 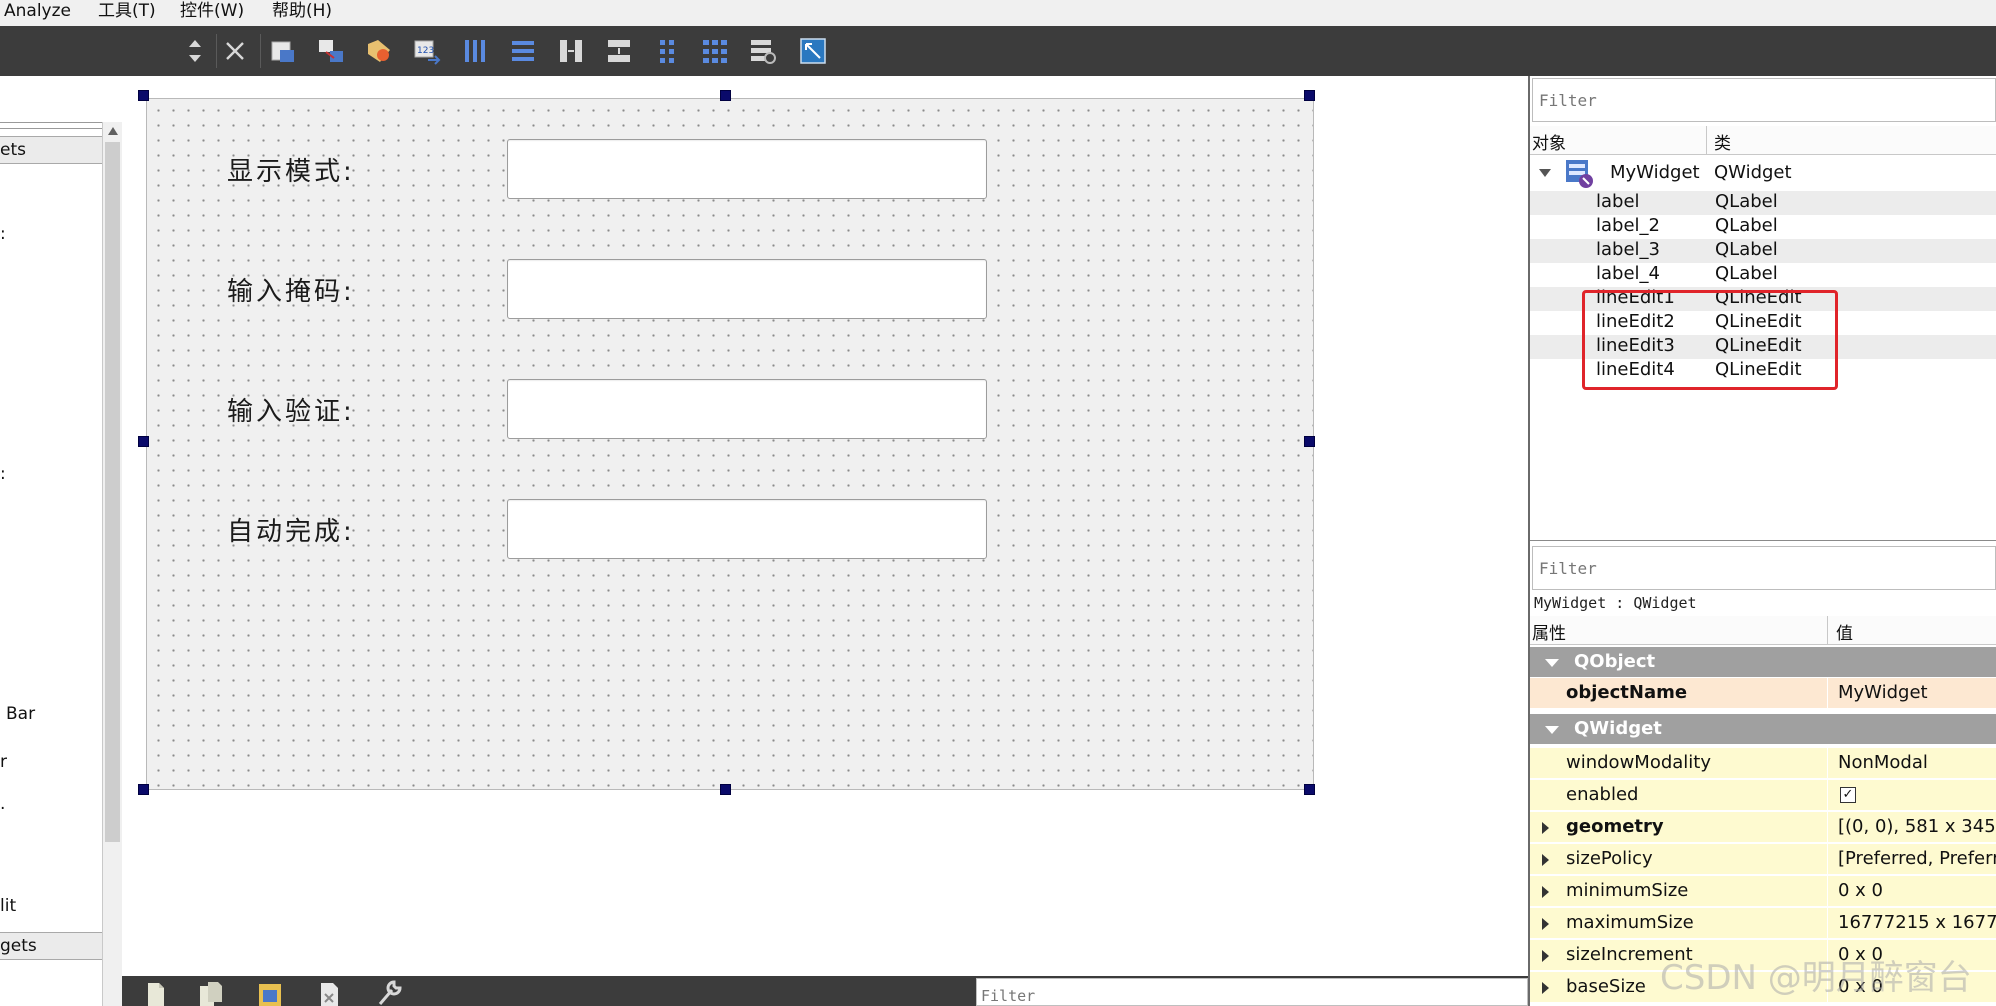 What do you see at coordinates (1844, 631) in the screenshot?
I see `header-value: 值` at bounding box center [1844, 631].